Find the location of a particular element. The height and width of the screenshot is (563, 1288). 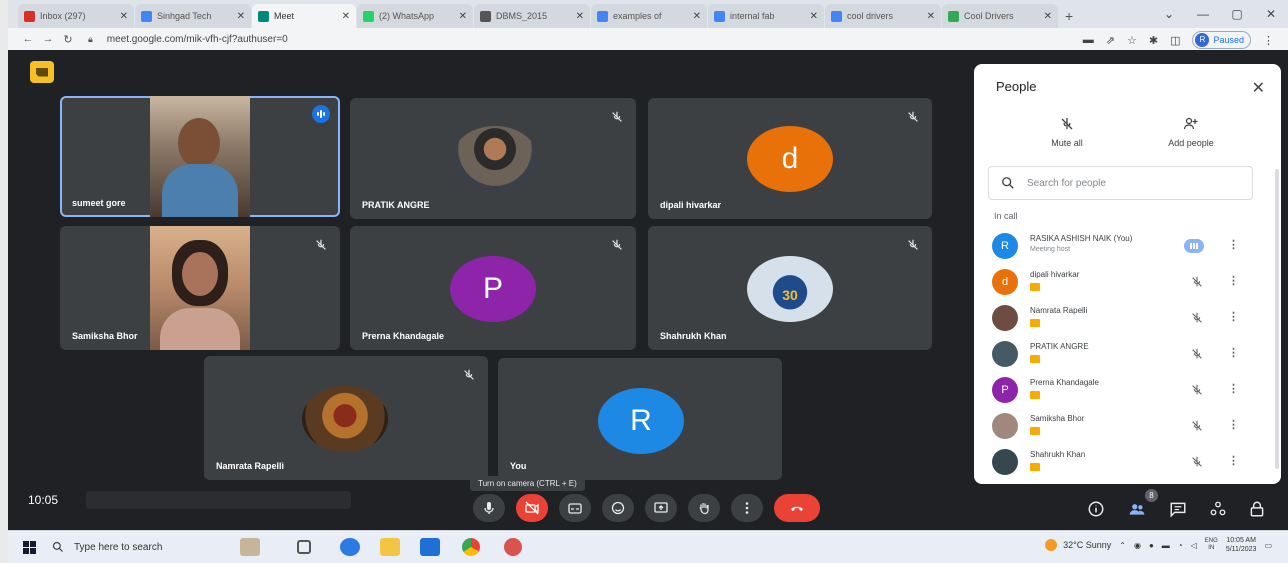

new-tab-button: + is located at coordinates (1069, 16).